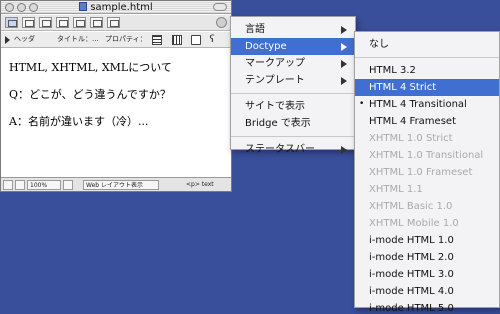 The image size is (500, 314). I want to click on script-icon, so click(196, 40).